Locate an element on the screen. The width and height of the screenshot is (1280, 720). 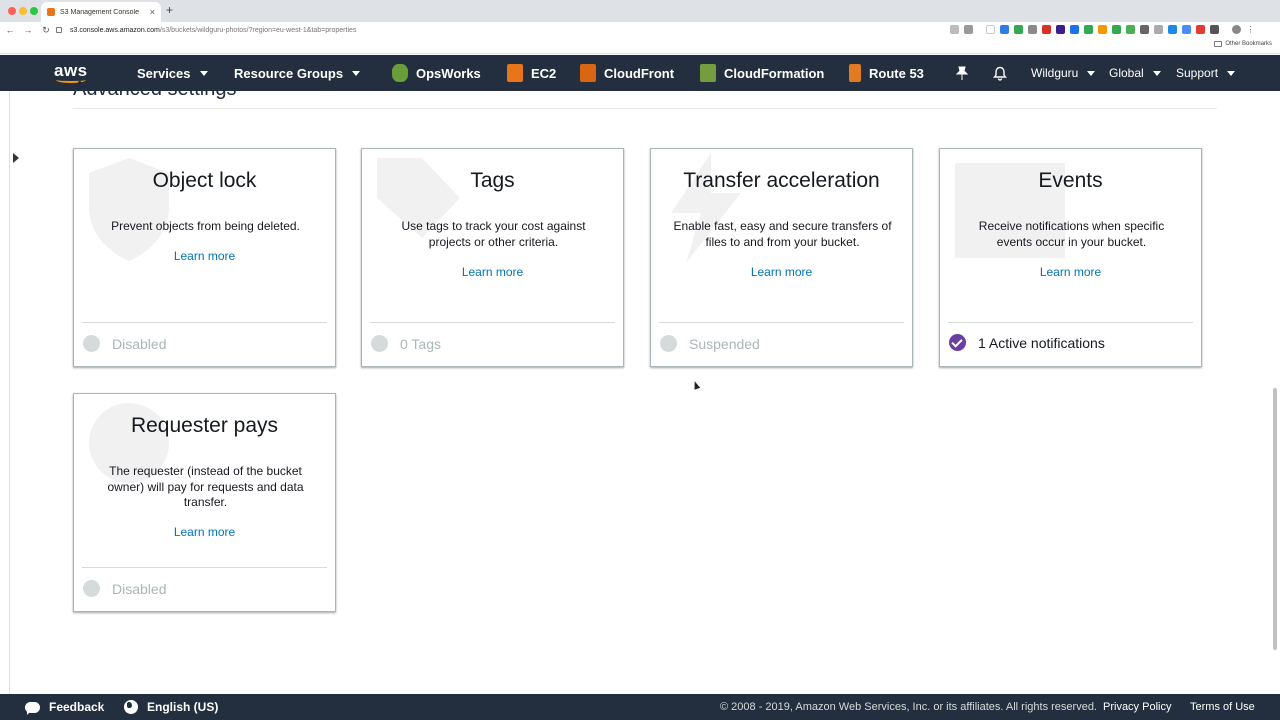
resource-groups-menu: Resource Groups is located at coordinates (297, 73).